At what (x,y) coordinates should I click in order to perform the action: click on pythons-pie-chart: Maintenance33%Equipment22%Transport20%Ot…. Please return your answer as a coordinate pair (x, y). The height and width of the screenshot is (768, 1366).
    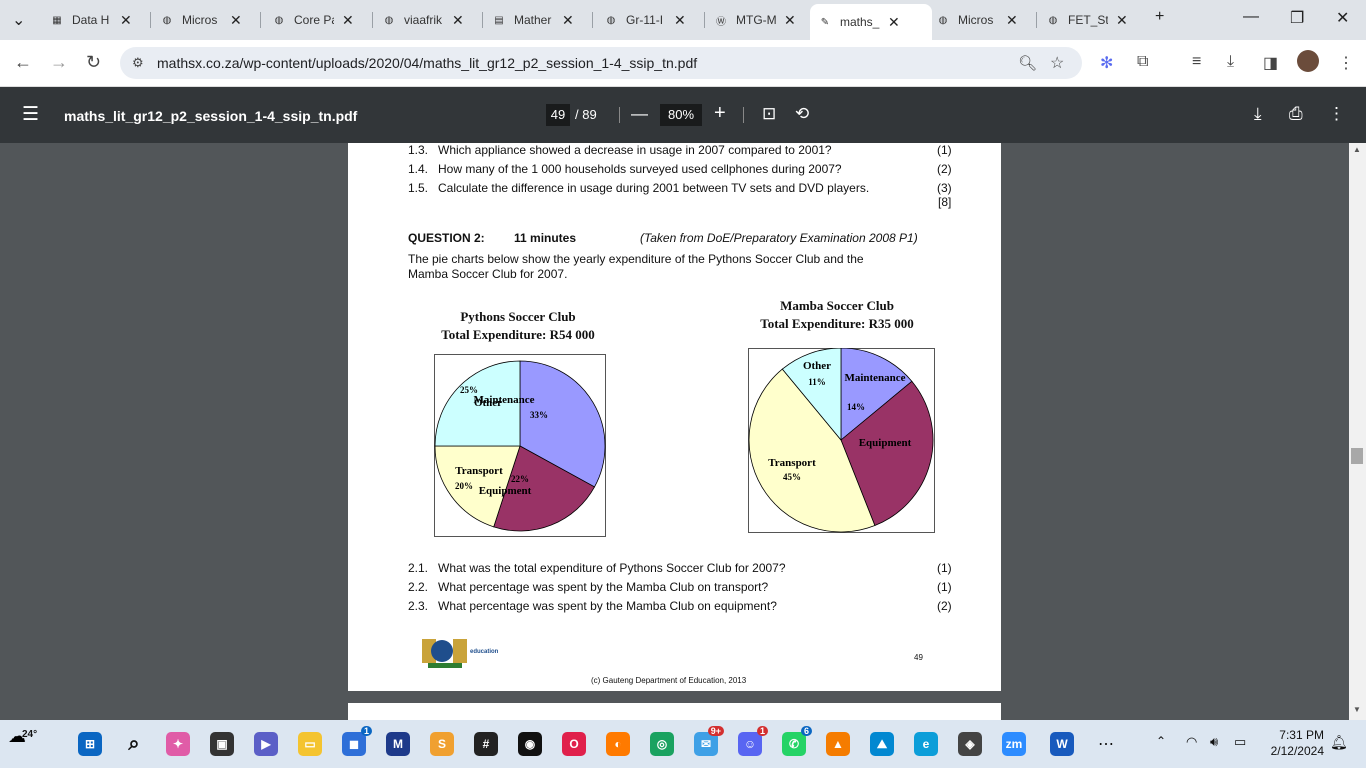
    Looking at the image, I should click on (520, 445).